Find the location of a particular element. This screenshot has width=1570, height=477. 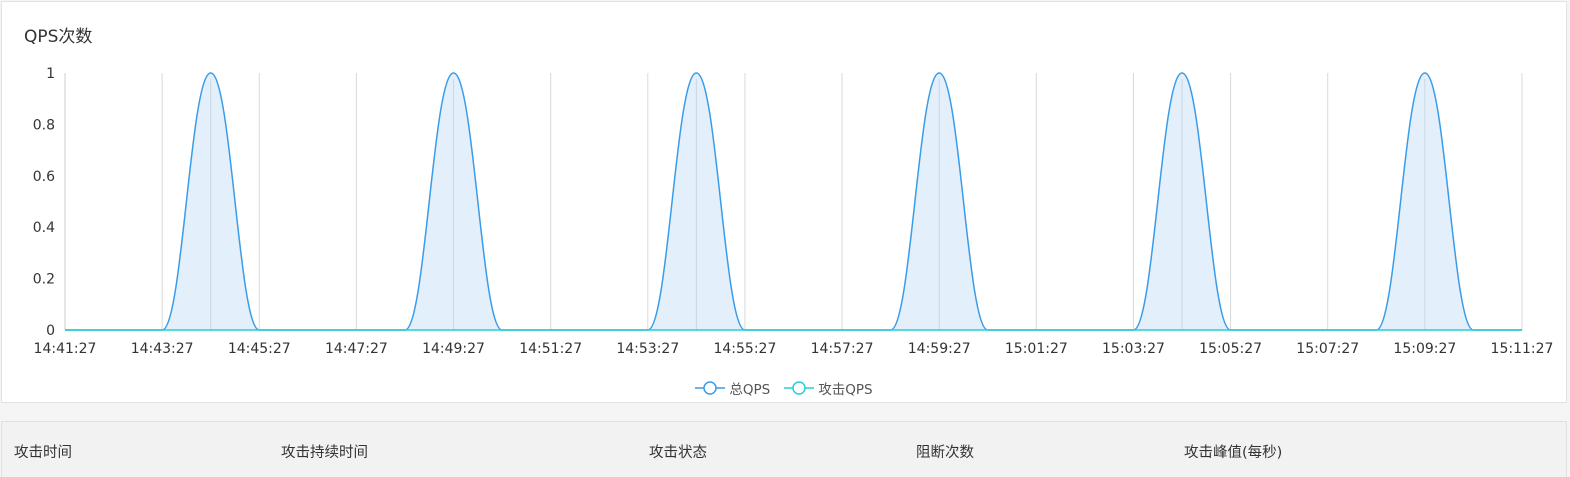

y-tick-label: 0.2 is located at coordinates (44, 280).